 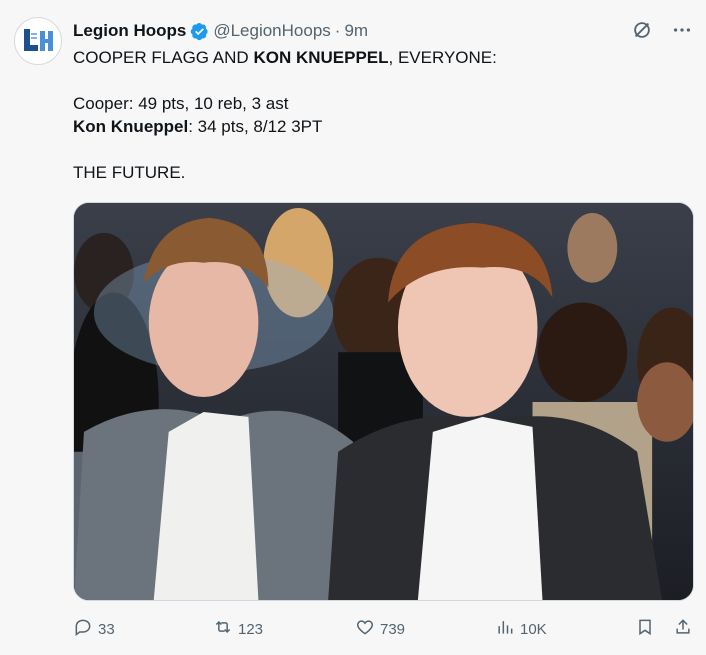 I want to click on bookmark-icon, so click(x=645, y=629).